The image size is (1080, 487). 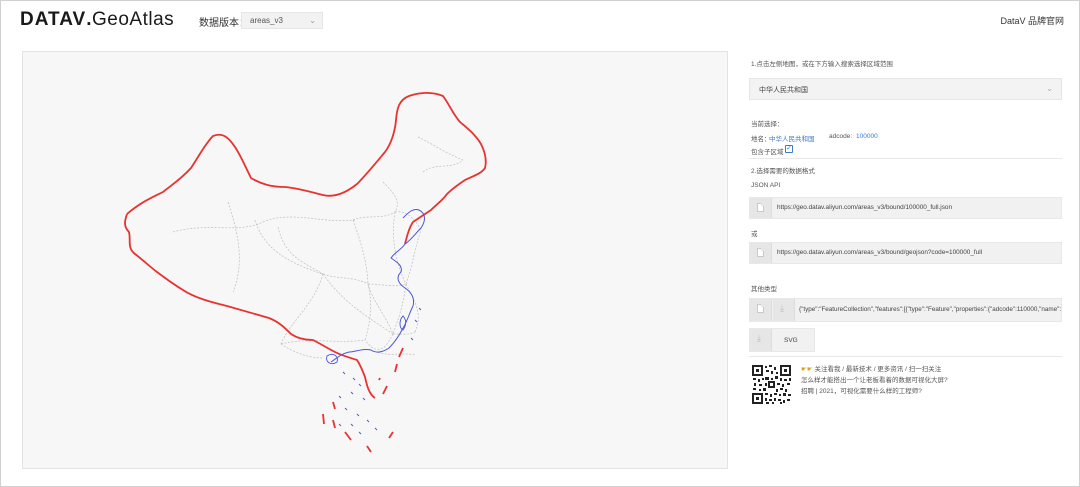 I want to click on logo-product: GeoAtlas, so click(x=133, y=19).